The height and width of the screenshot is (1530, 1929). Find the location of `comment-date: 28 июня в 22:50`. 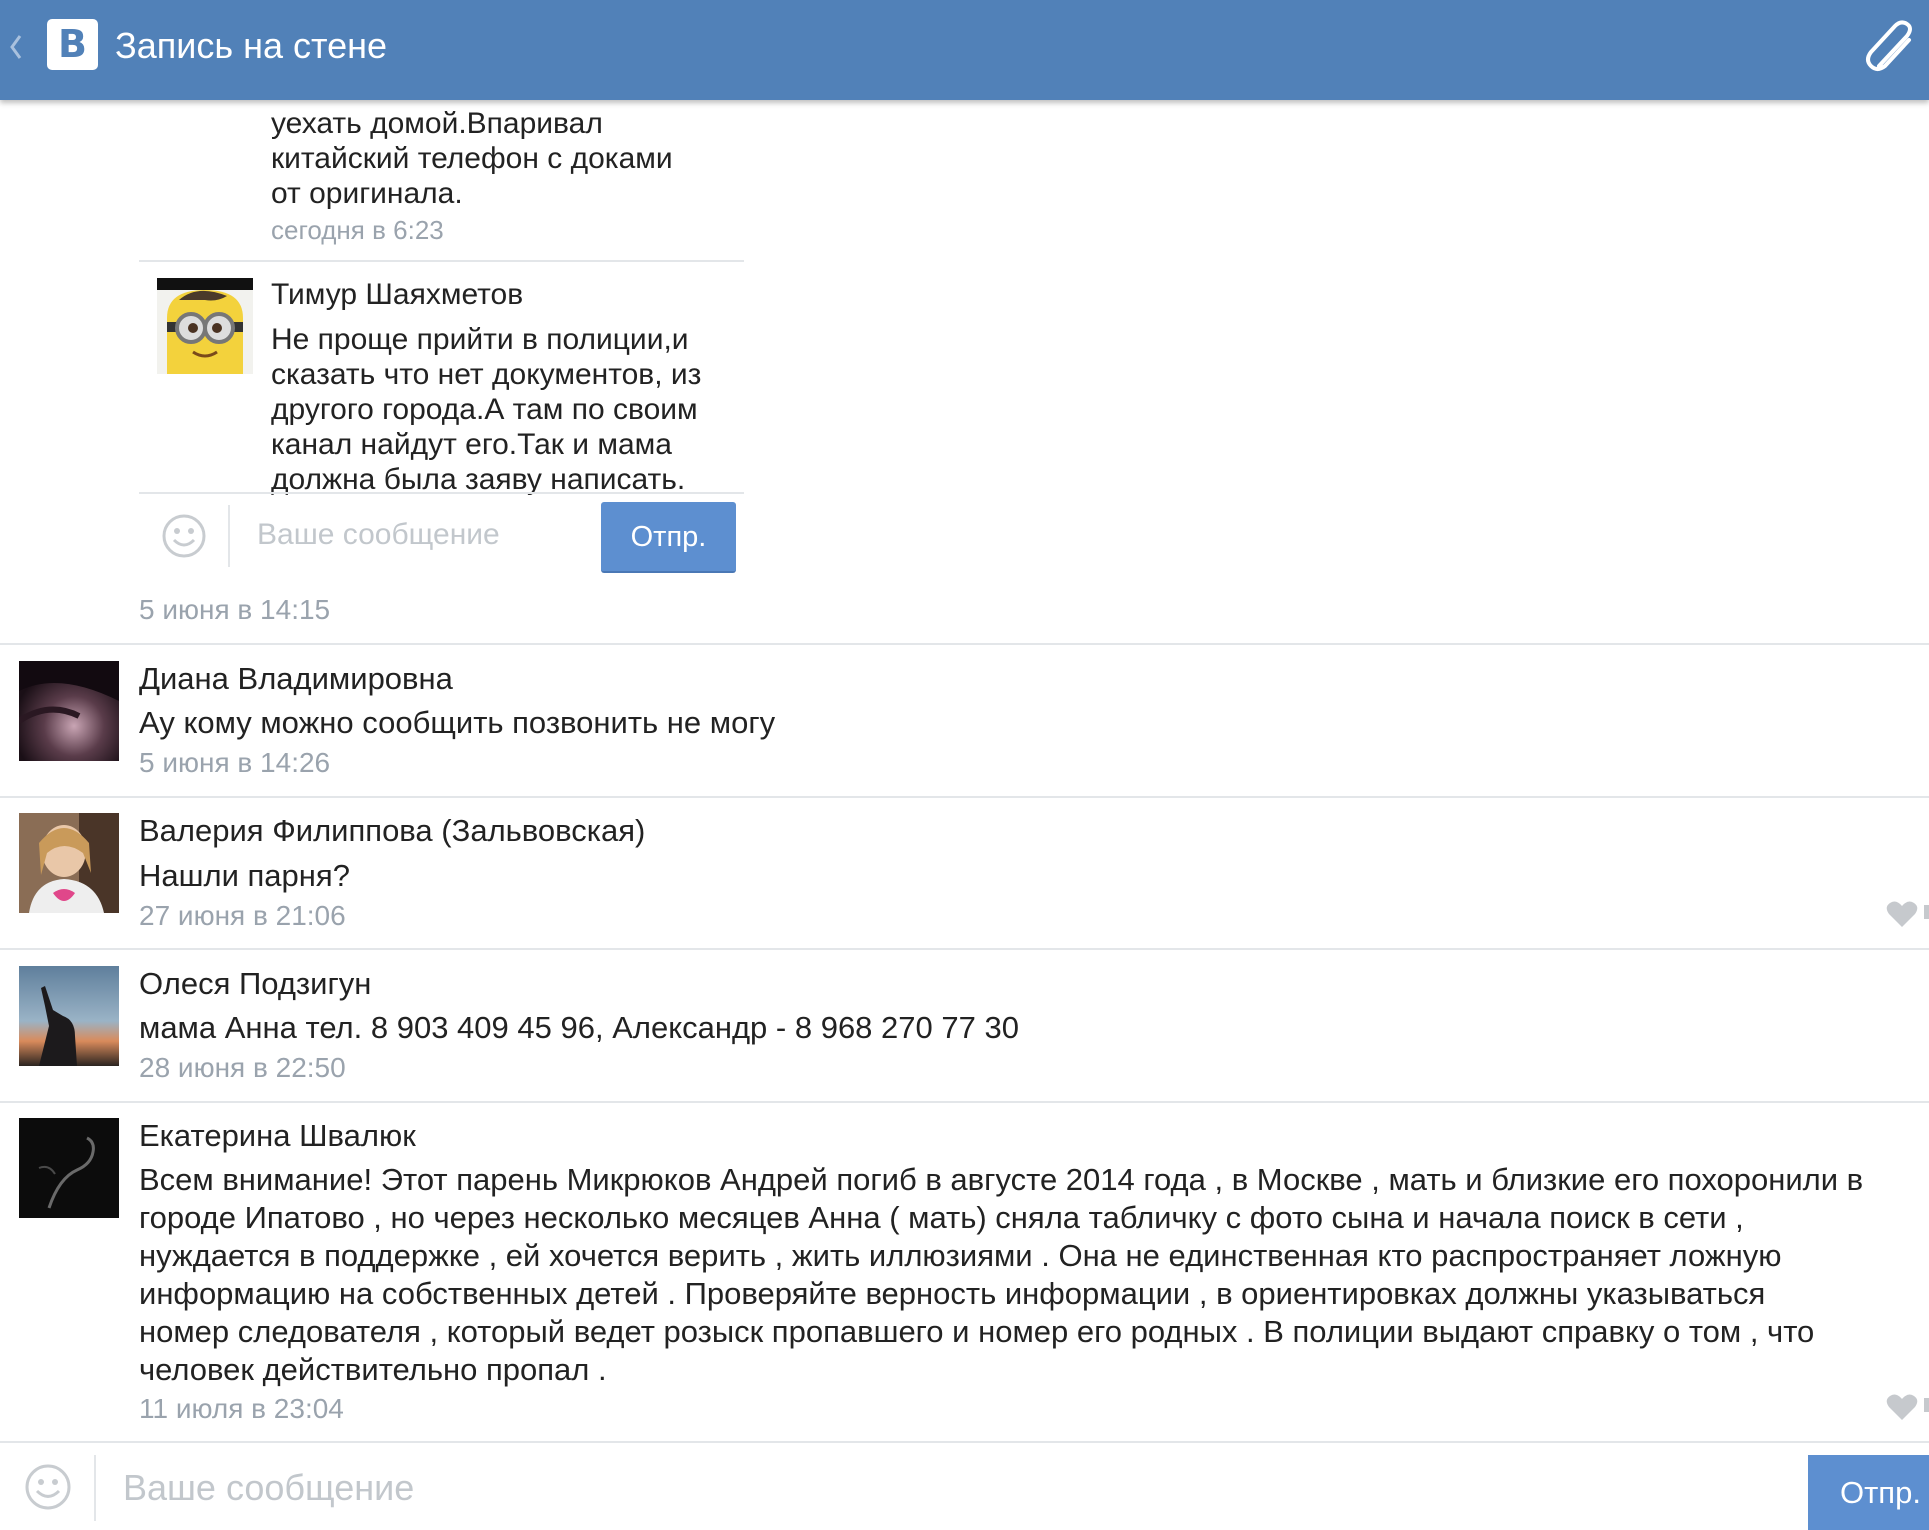

comment-date: 28 июня в 22:50 is located at coordinates (242, 1067).